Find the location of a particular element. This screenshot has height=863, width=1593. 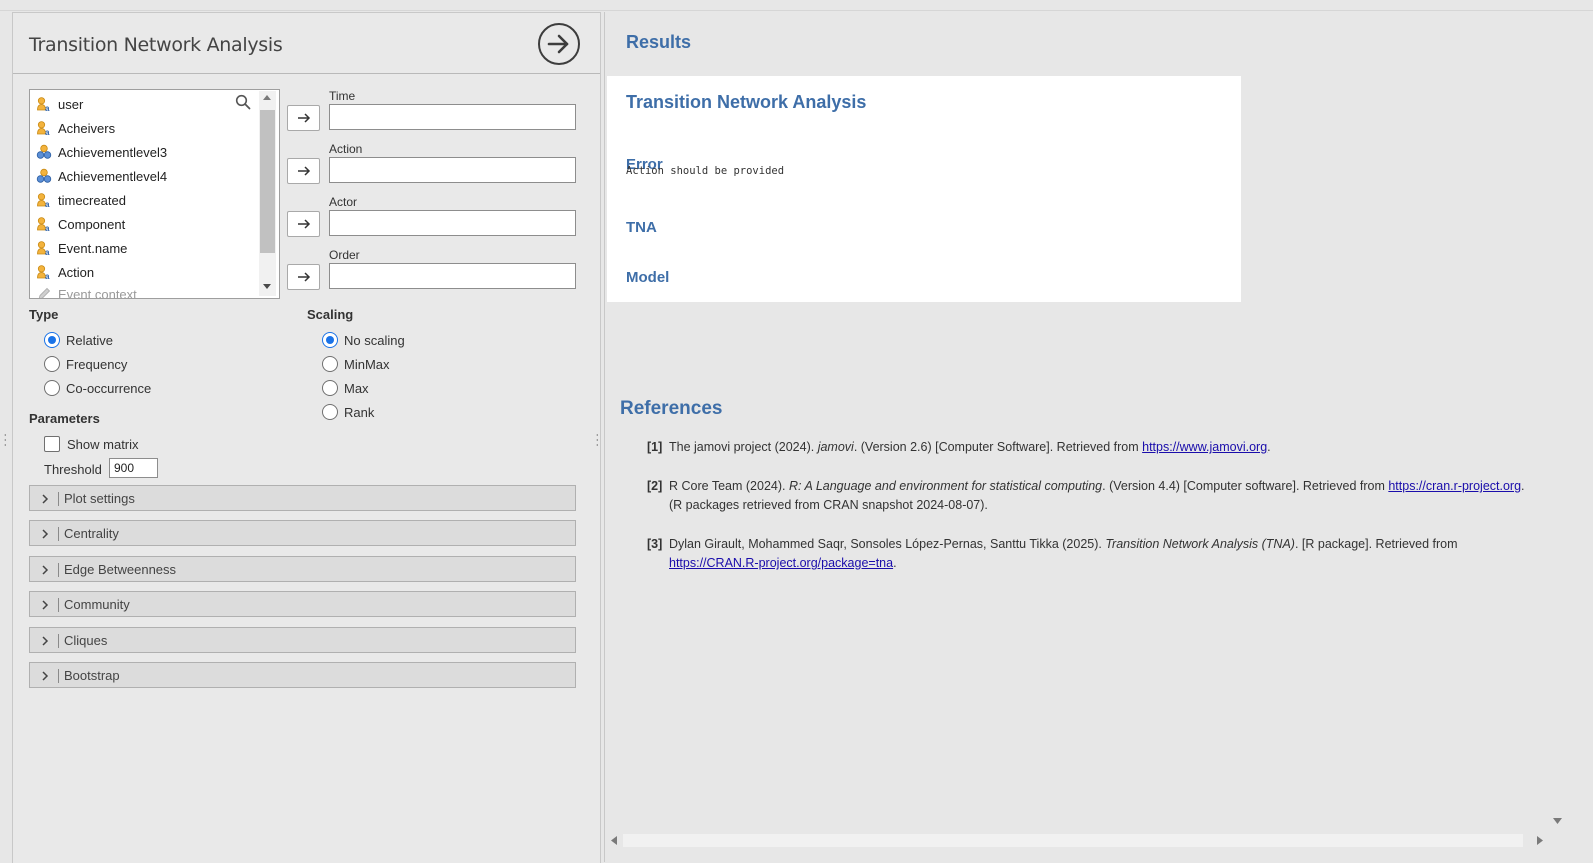

top-bar is located at coordinates (796, 5).